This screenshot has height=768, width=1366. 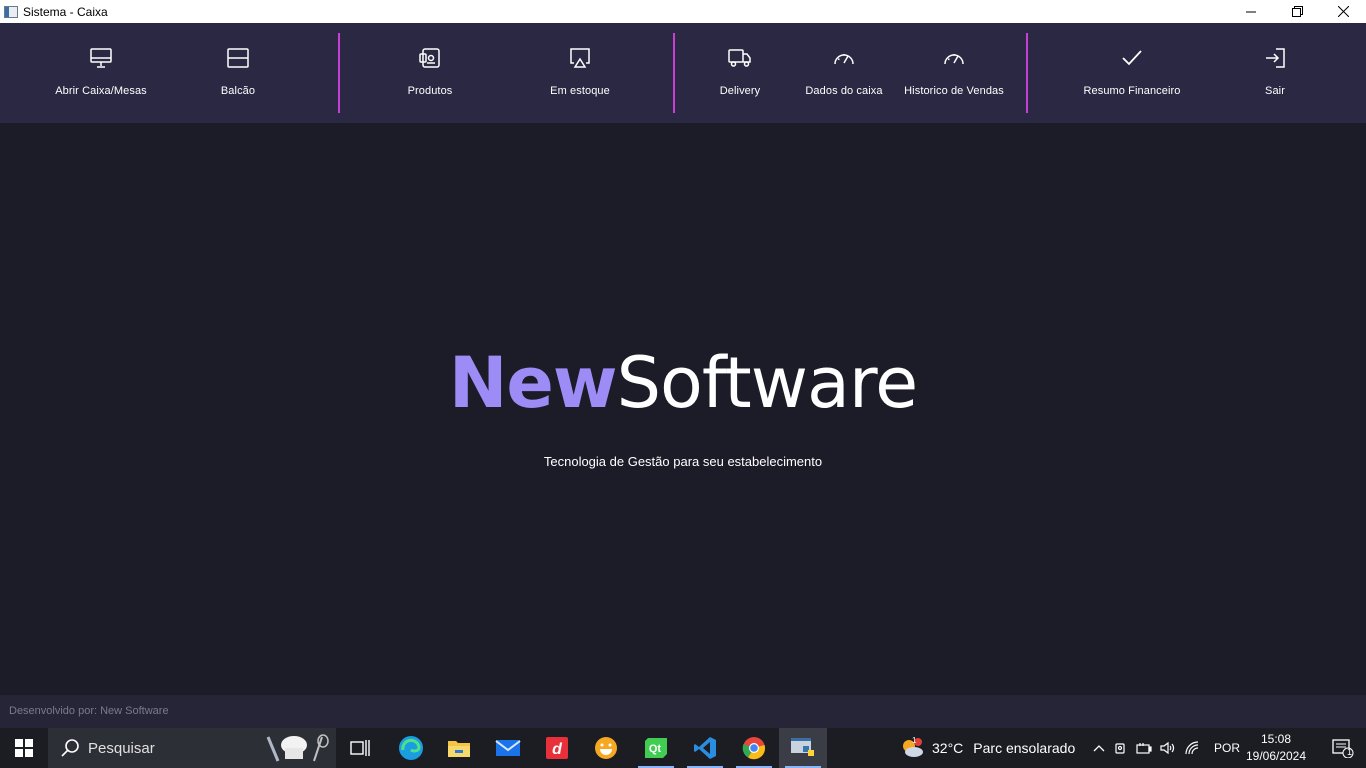 I want to click on weather-badge: 1, so click(x=914, y=740).